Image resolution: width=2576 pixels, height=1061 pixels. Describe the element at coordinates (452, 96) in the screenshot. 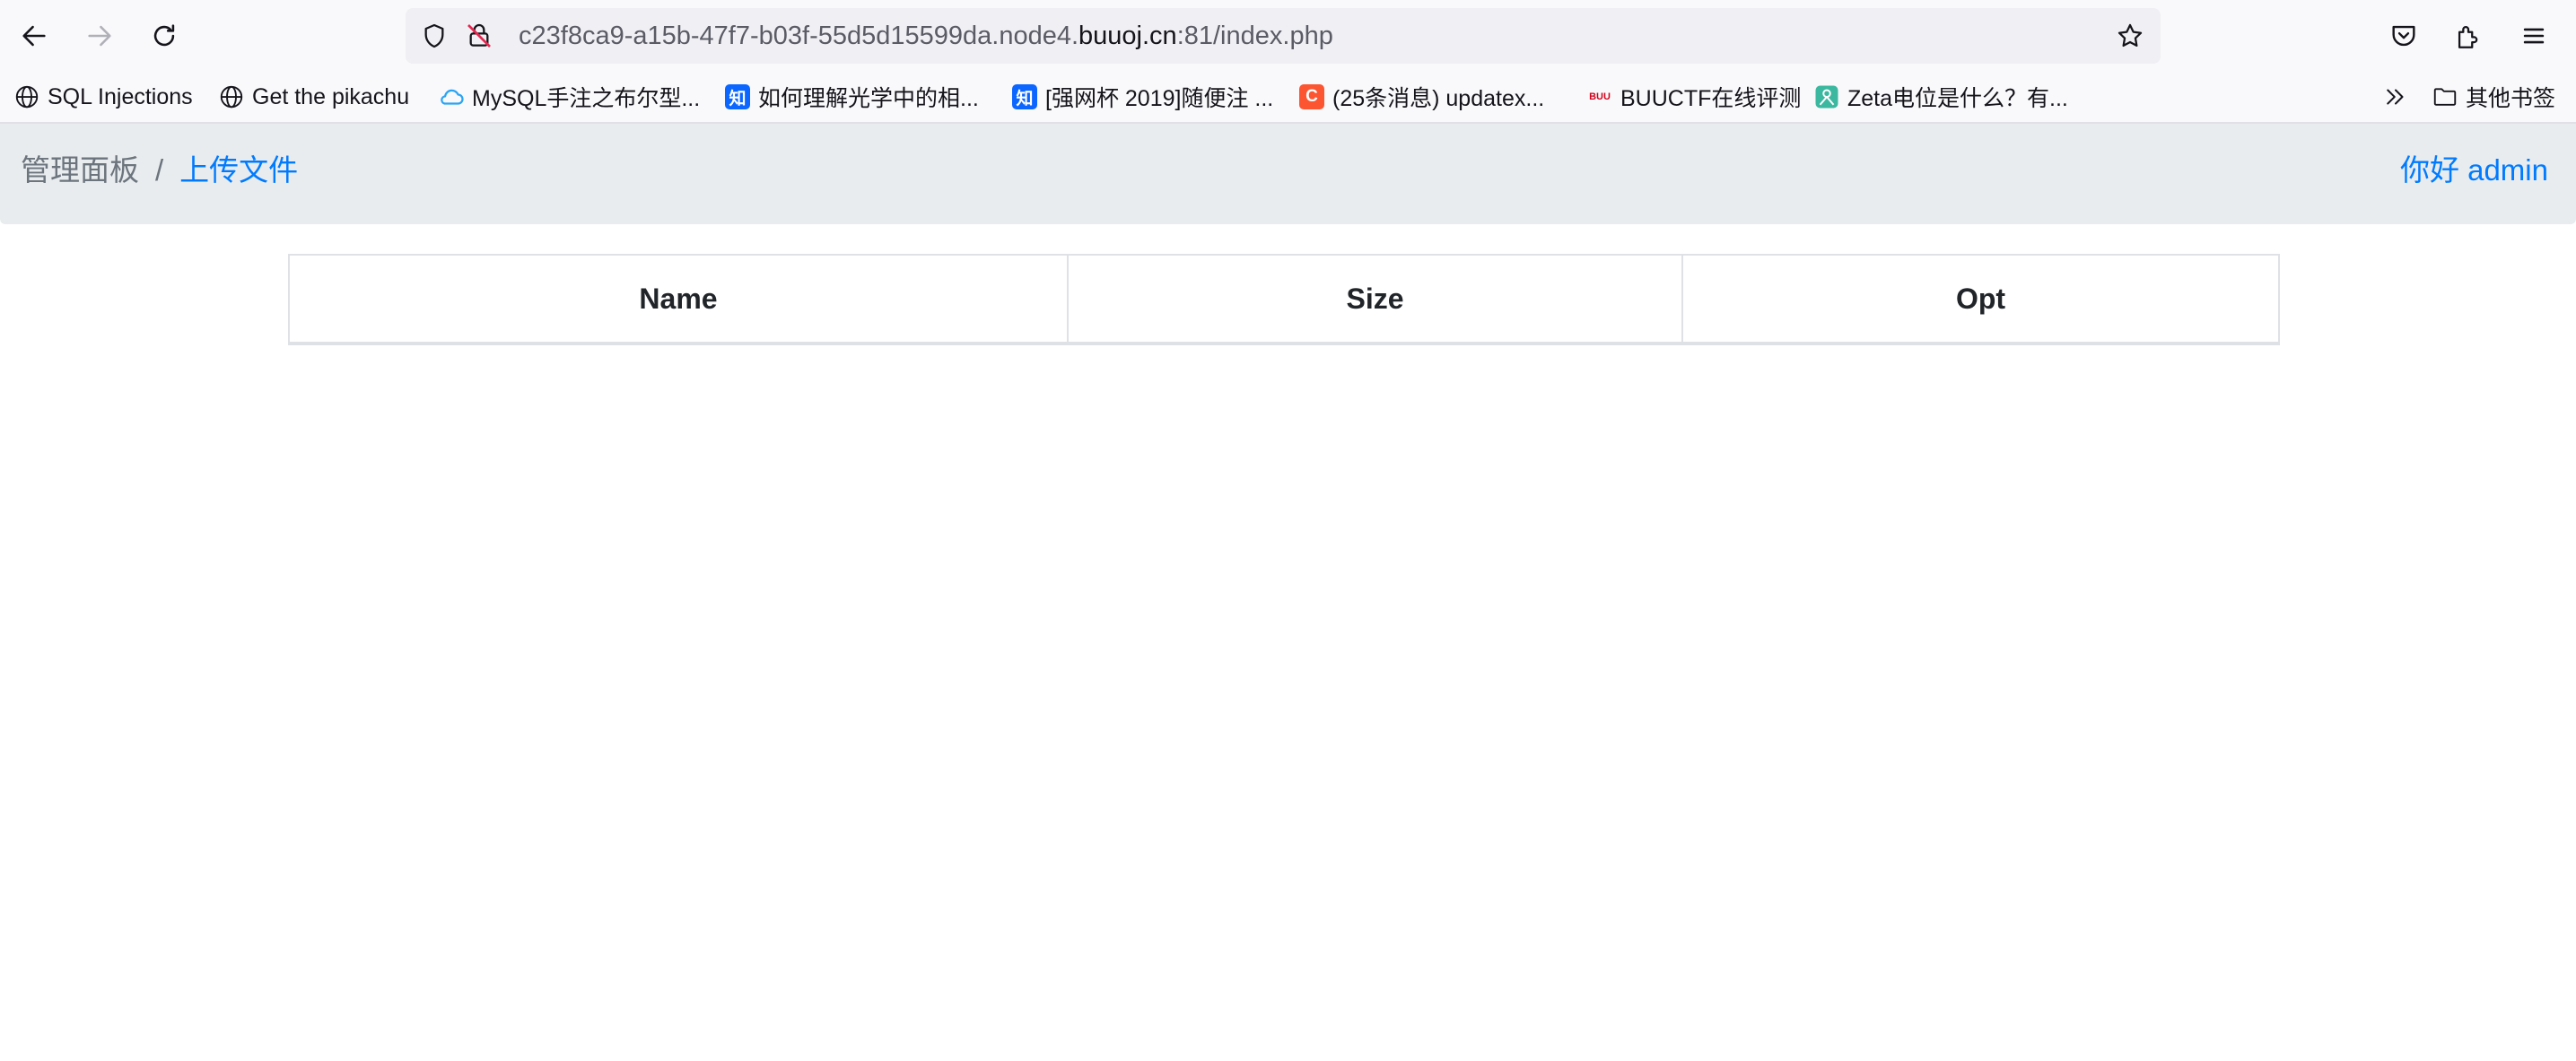

I see `cloud-icon` at that location.